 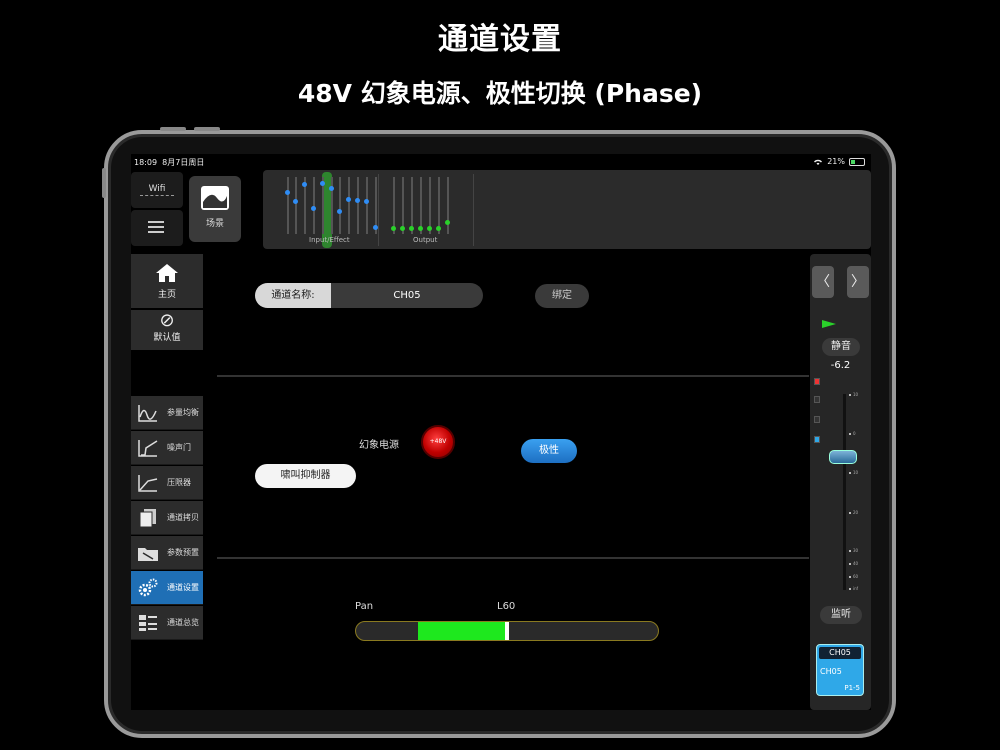 I want to click on fader-track, so click(x=844, y=492).